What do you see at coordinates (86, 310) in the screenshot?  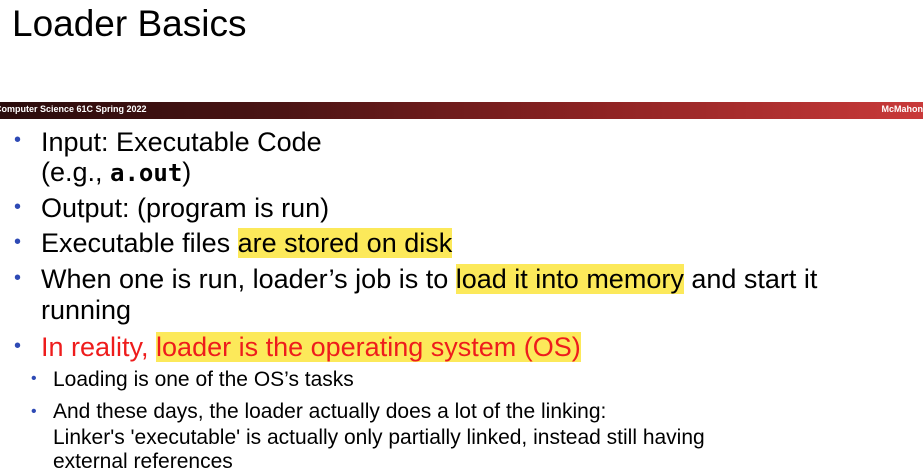 I see `bullet-run-cont: running` at bounding box center [86, 310].